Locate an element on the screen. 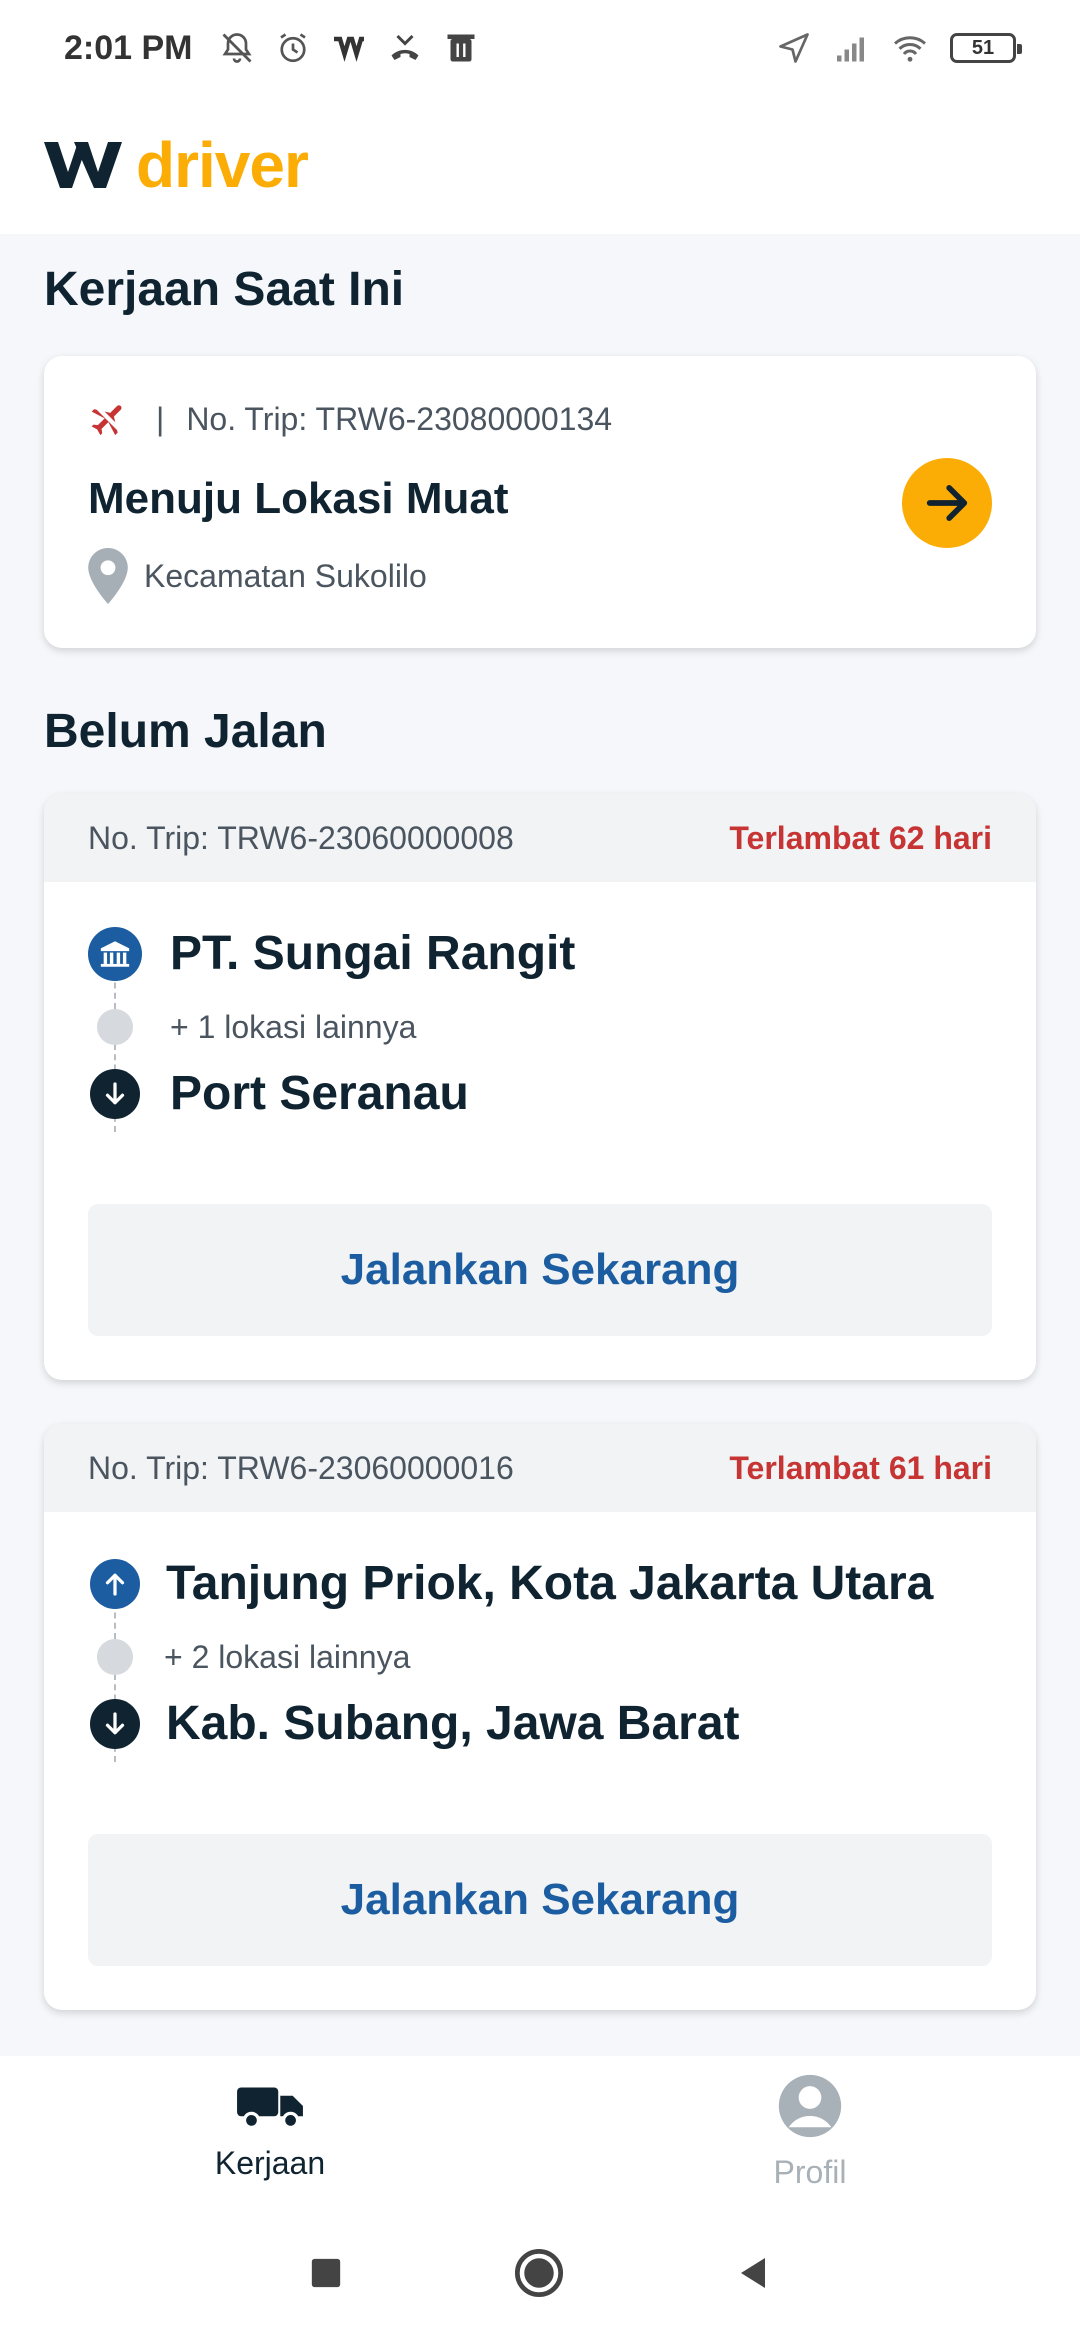 The image size is (1080, 2340). logo-mark-icon is located at coordinates (83, 165).